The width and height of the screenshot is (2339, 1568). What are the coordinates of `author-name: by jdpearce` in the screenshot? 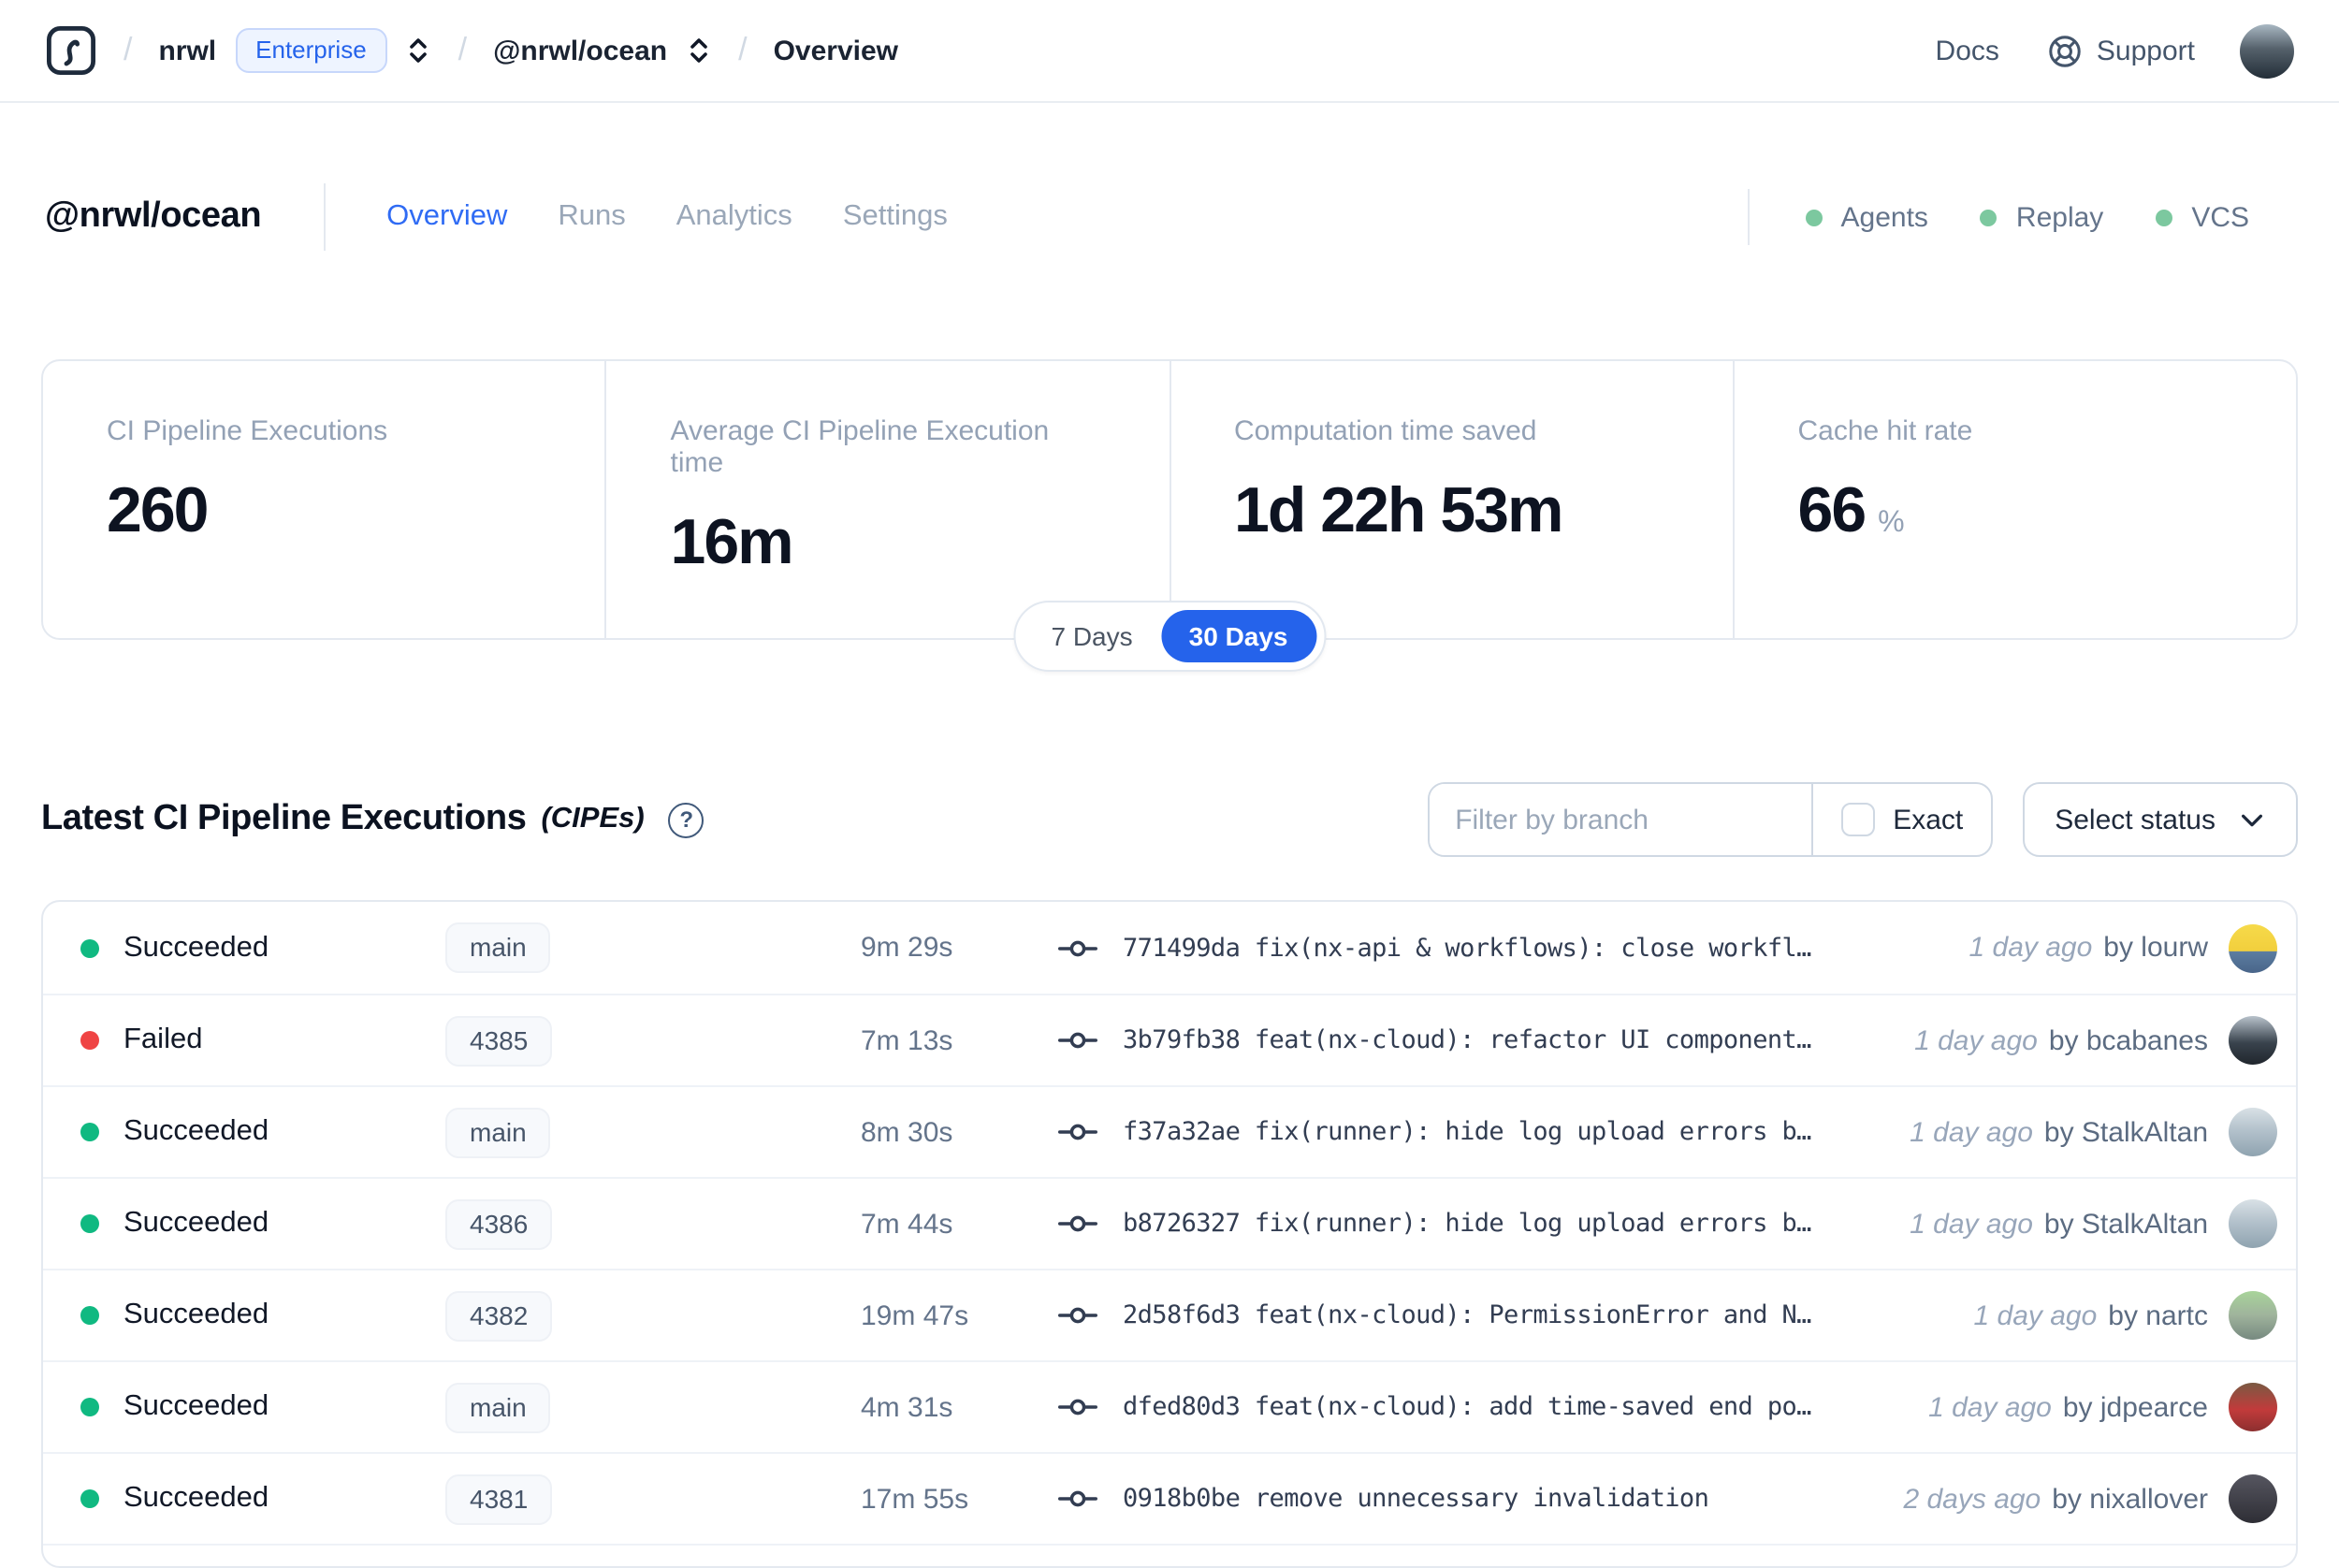 It's located at (2135, 1407).